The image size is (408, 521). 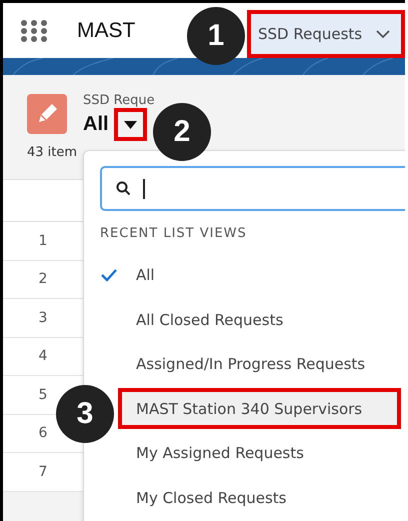 I want to click on text-cursor, so click(x=143, y=188).